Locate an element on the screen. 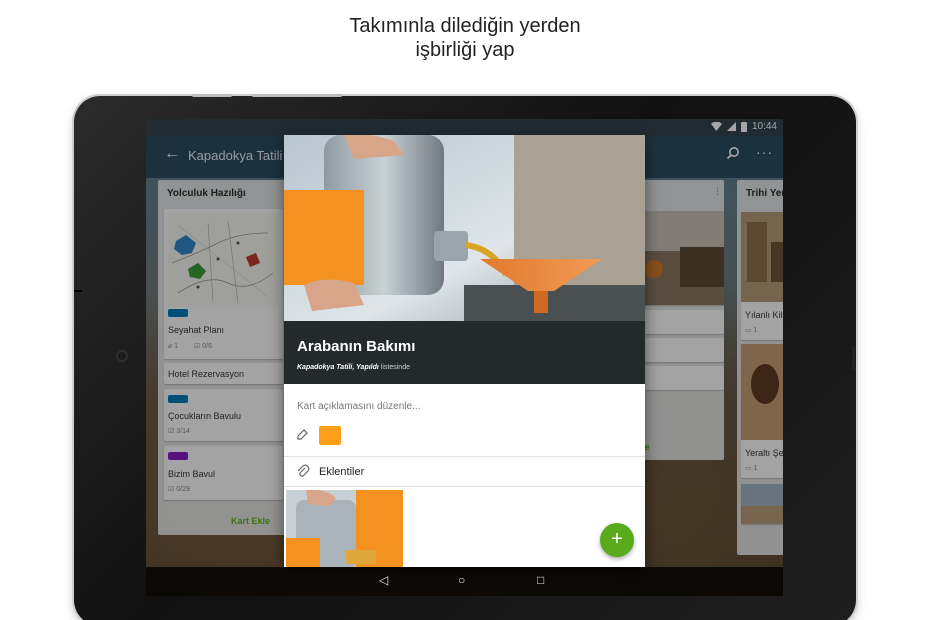 The width and height of the screenshot is (930, 620). headline-line-1: Takımınla dilediğin yerden is located at coordinates (465, 26).